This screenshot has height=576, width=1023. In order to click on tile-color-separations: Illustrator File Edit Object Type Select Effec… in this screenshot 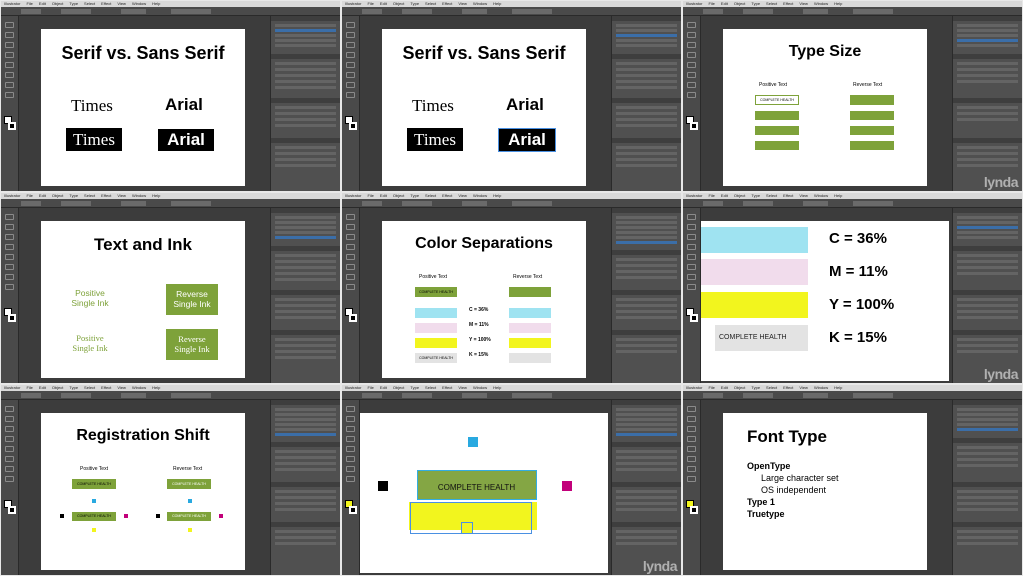, I will do `click(511, 288)`.